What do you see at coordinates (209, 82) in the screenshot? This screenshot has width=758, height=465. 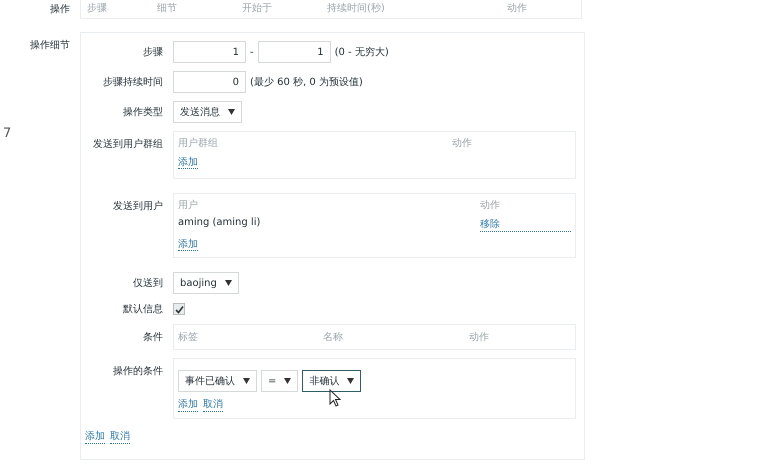 I see `step-duration-field: 0` at bounding box center [209, 82].